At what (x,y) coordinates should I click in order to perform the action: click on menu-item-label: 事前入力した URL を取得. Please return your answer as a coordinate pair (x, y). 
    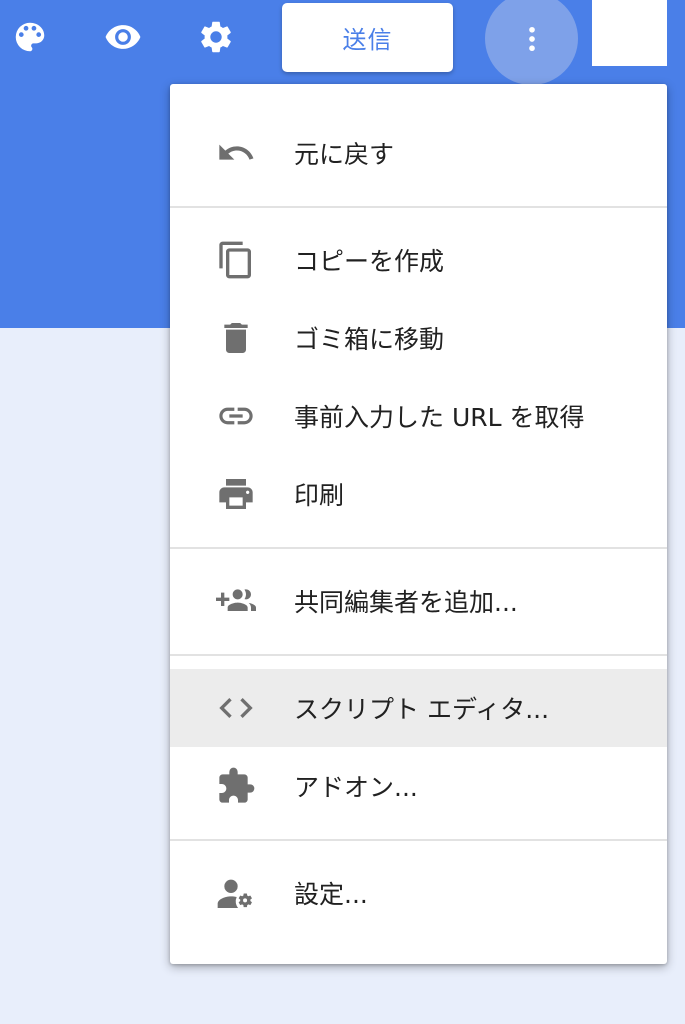
    Looking at the image, I should click on (439, 417).